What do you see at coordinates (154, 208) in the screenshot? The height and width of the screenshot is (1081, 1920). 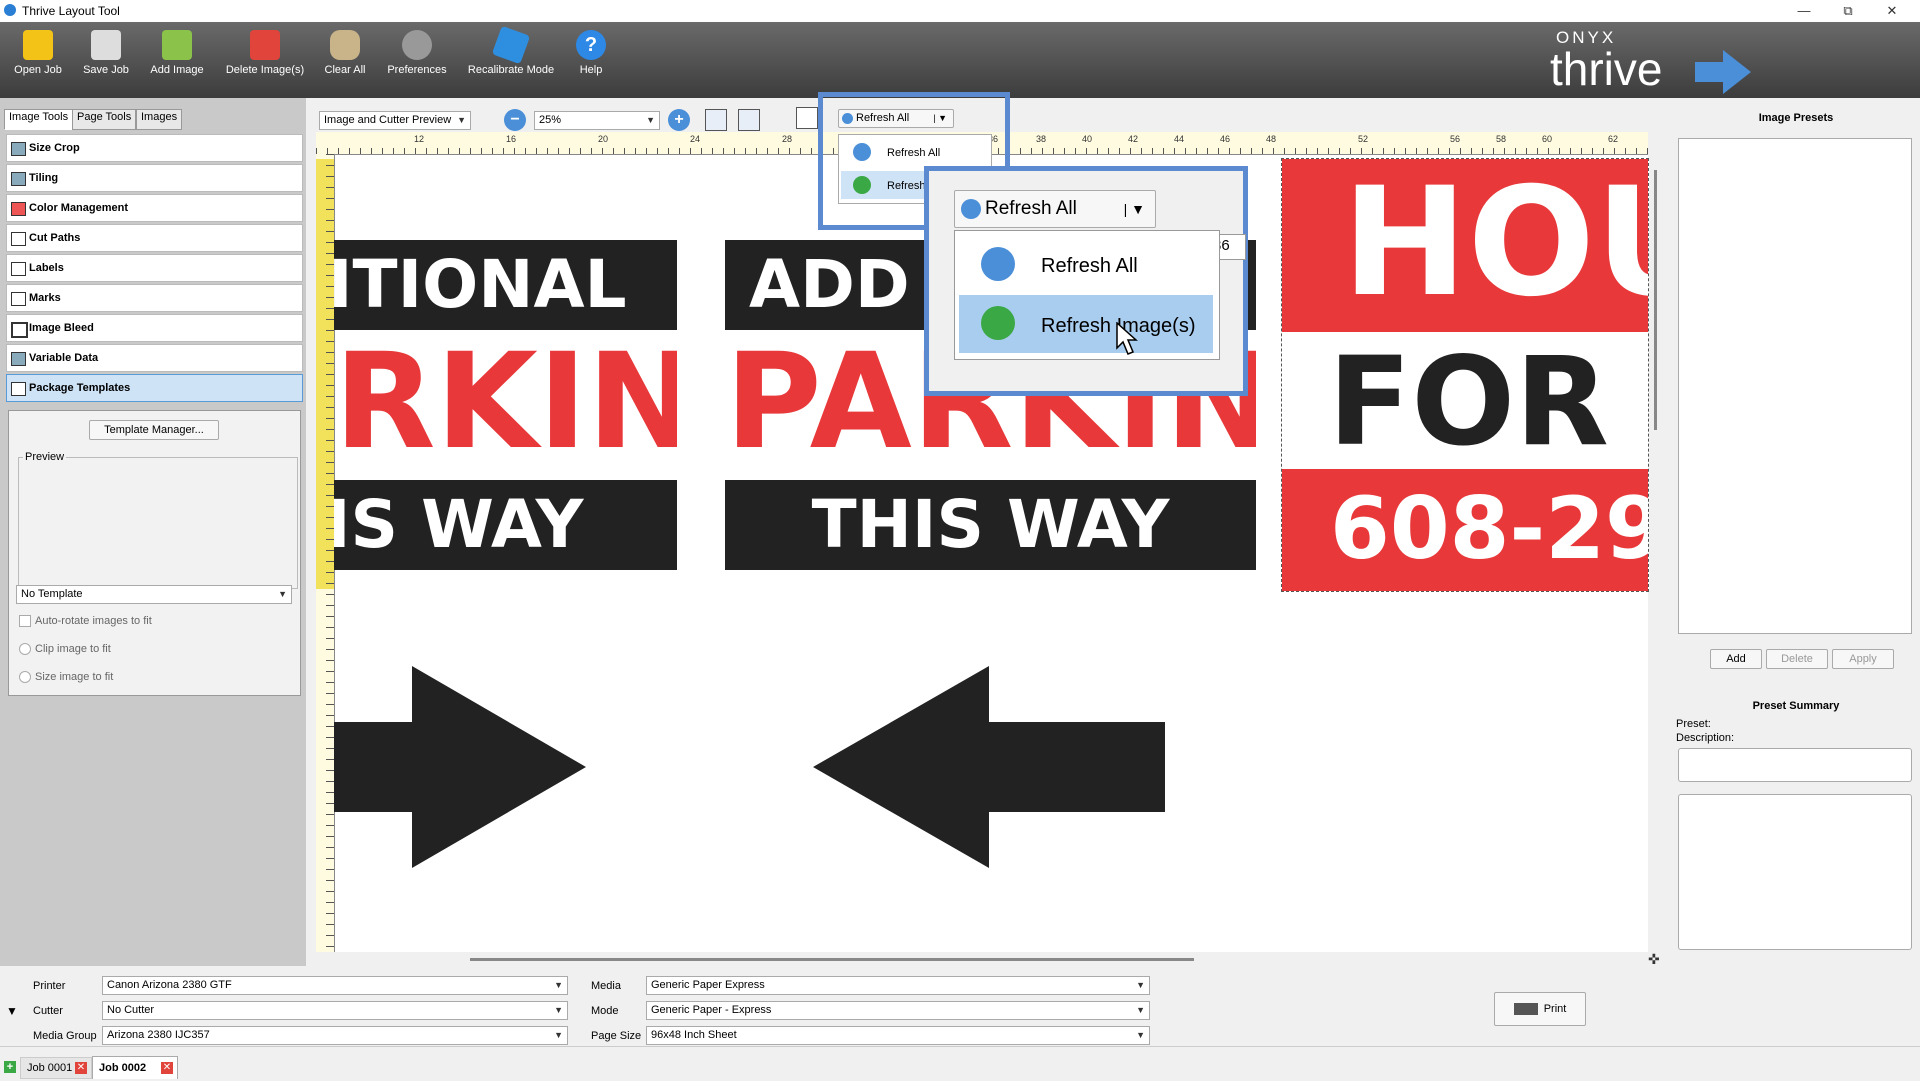 I see `tool-color-management: Color Management` at bounding box center [154, 208].